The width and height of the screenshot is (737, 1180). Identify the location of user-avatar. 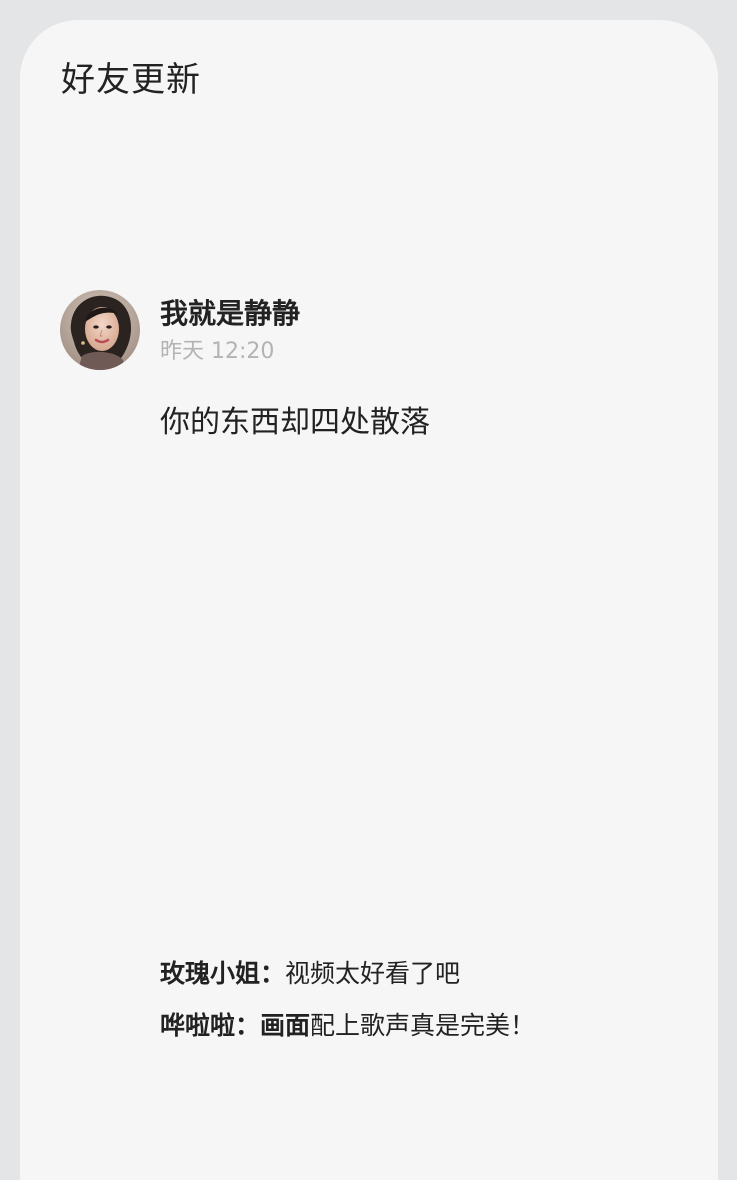
(100, 330).